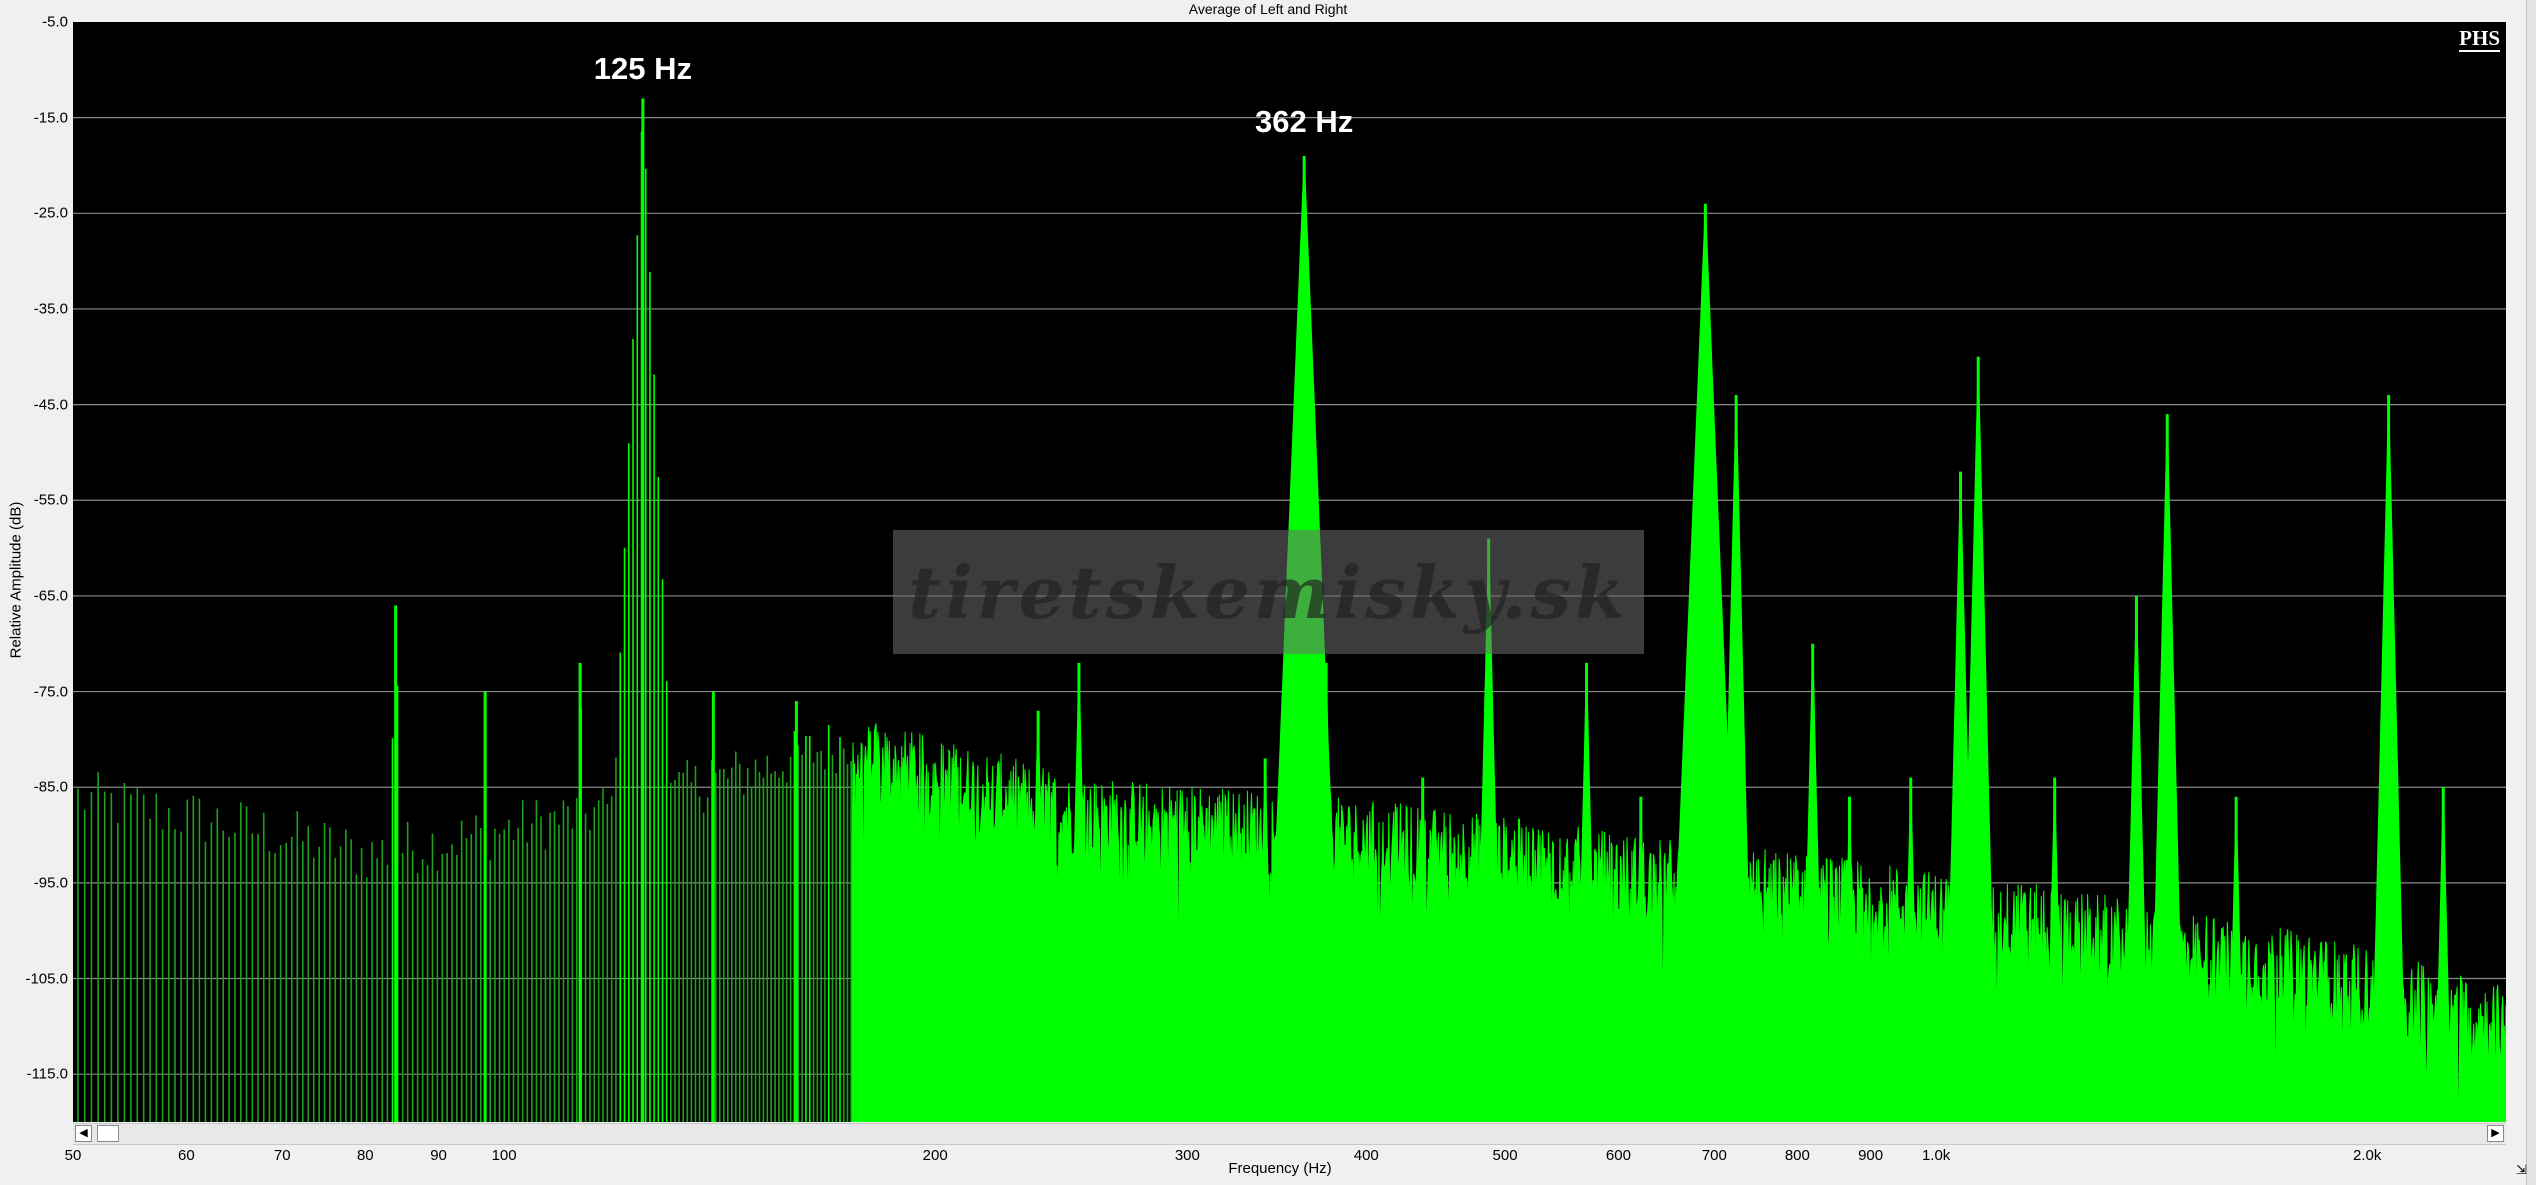 The width and height of the screenshot is (2536, 1185). I want to click on y-tick-label: -105.0, so click(46, 979).